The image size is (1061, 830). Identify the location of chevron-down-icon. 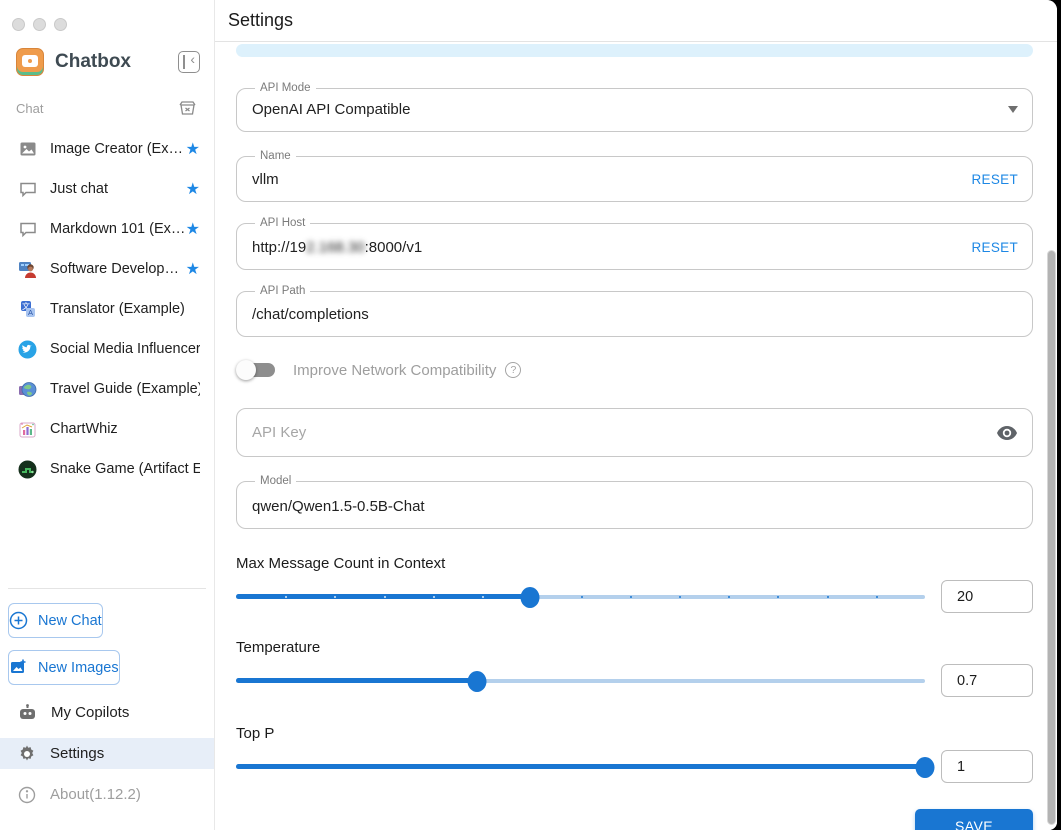
(1013, 111).